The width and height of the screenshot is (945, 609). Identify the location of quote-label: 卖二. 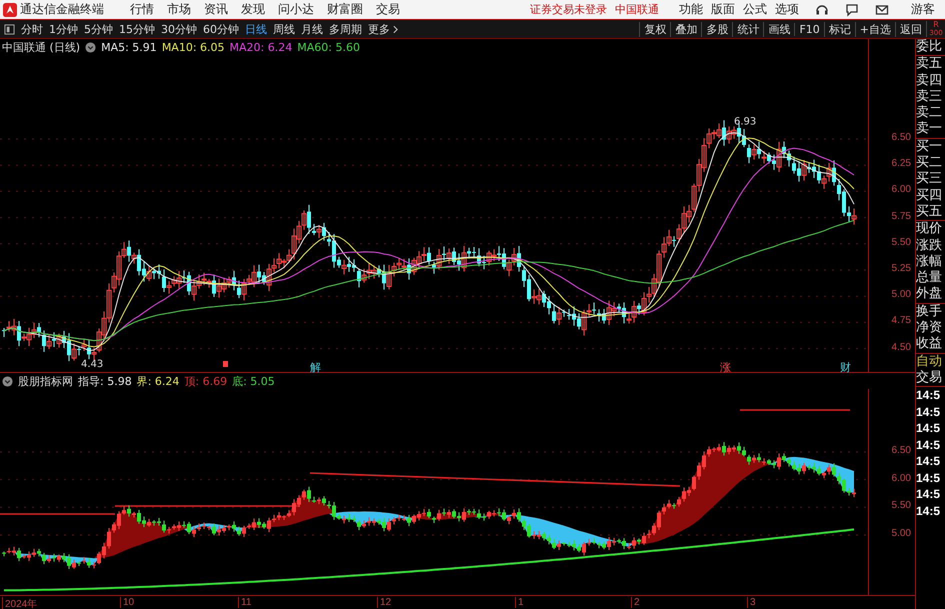
(929, 113).